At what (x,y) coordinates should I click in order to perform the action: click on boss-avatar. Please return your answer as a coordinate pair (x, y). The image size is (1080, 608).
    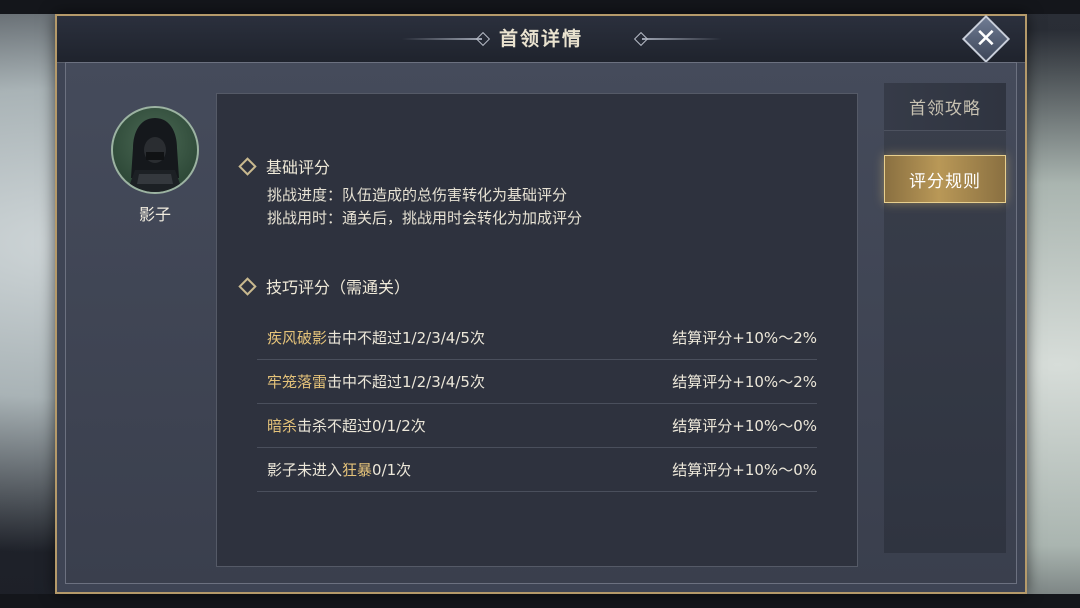
    Looking at the image, I should click on (155, 150).